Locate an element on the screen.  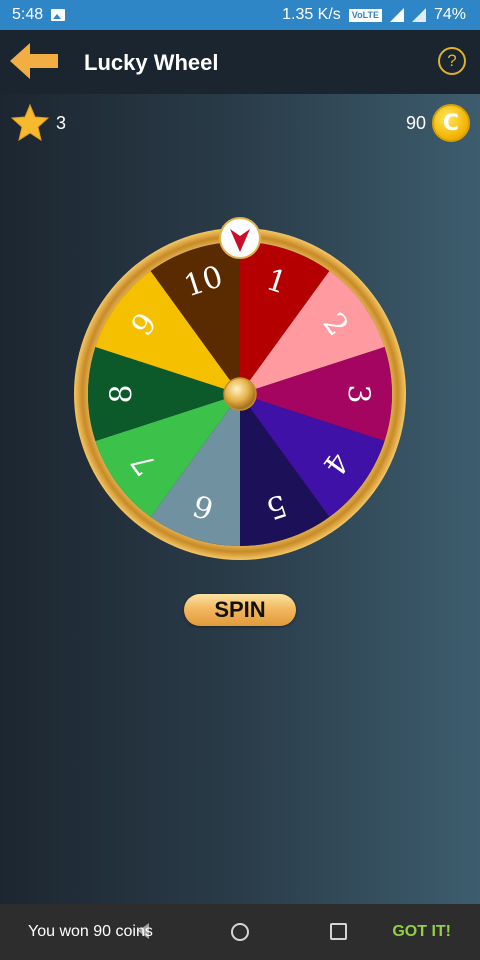
snackbar-message: You won 90 coins is located at coordinates (90, 931).